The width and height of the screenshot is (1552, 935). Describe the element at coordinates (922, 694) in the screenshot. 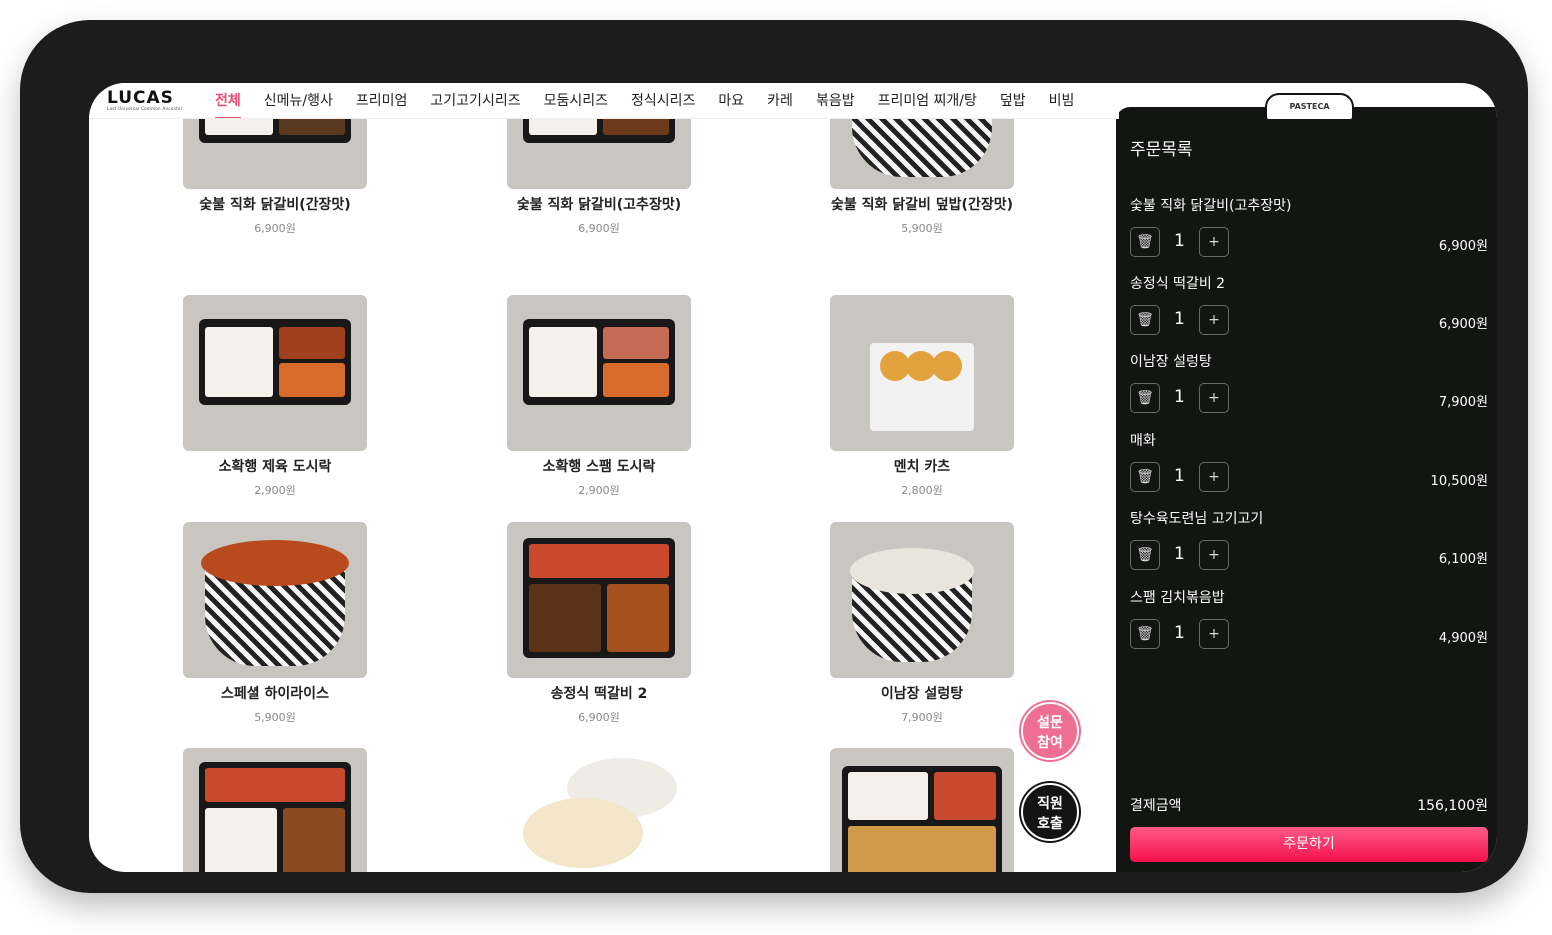

I see `menu-name: 이남장 설렁탕` at that location.